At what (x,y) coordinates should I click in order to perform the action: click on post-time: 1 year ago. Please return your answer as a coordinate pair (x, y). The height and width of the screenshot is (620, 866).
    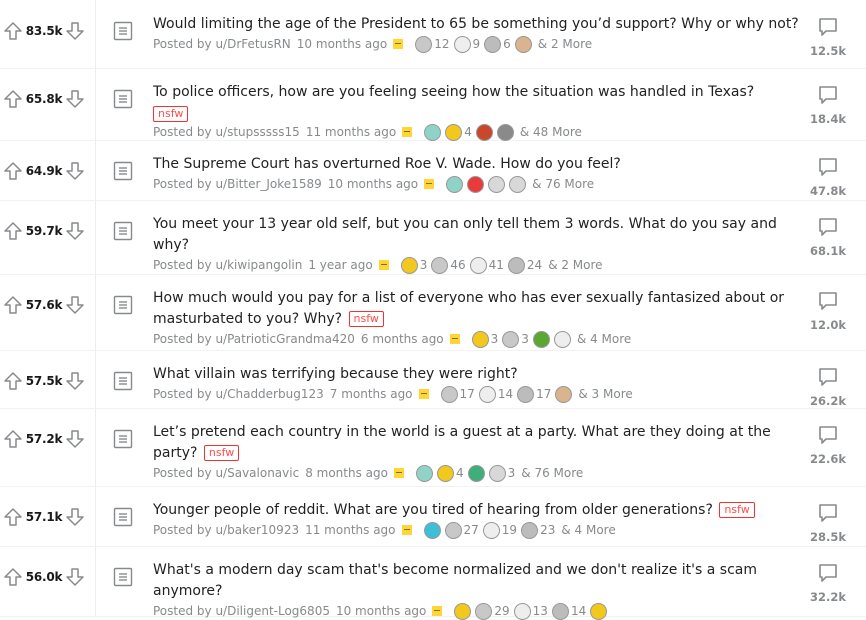
    Looking at the image, I should click on (340, 265).